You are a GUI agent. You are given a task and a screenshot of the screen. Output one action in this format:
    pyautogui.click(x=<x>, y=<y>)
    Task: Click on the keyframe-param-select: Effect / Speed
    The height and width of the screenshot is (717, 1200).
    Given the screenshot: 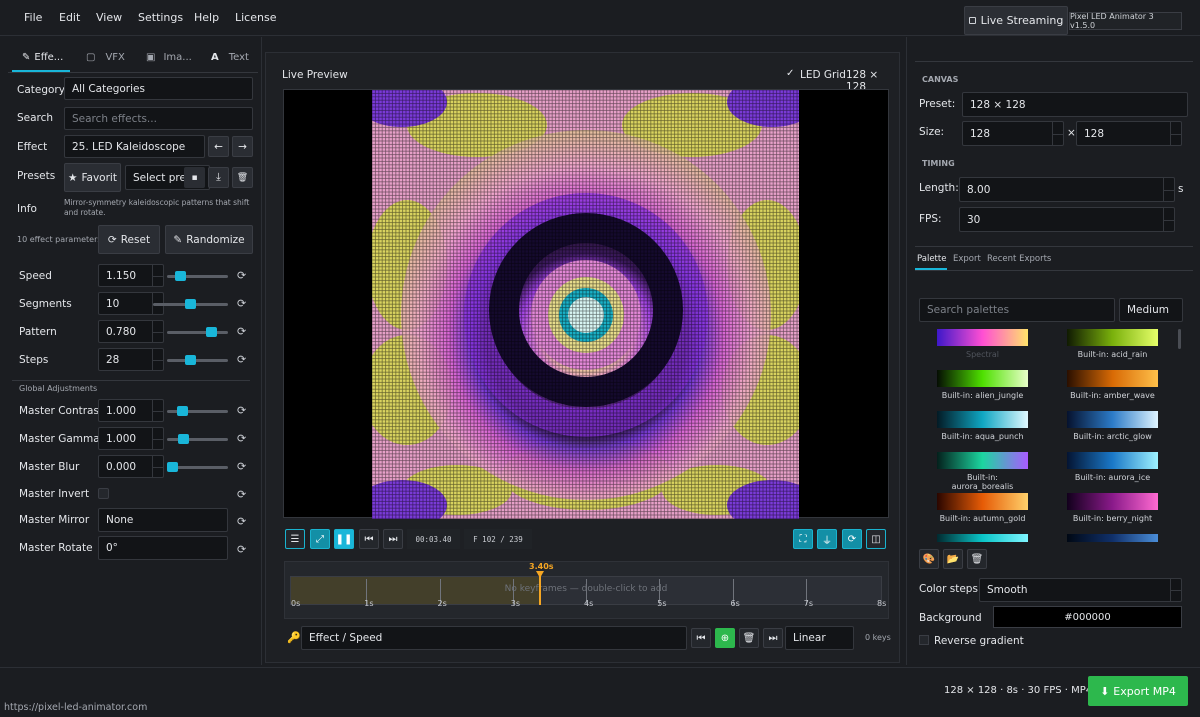 What is the action you would take?
    pyautogui.click(x=494, y=638)
    